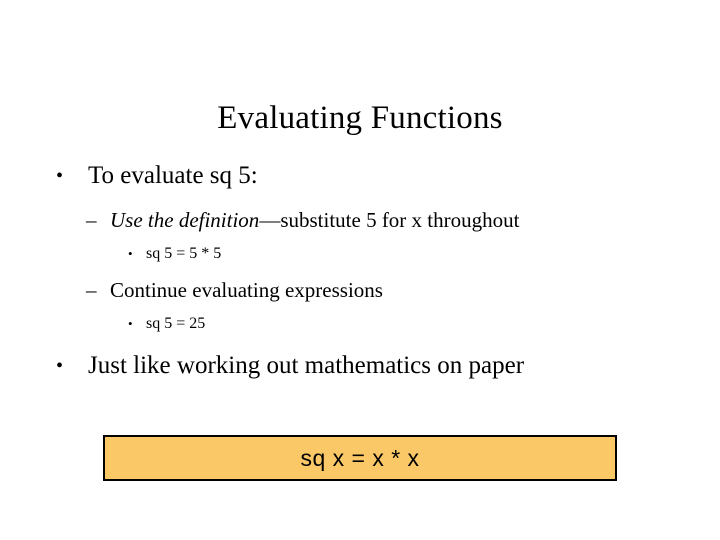 This screenshot has width=720, height=540. Describe the element at coordinates (176, 323) in the screenshot. I see `bullet-text: sq 5 = 25` at that location.